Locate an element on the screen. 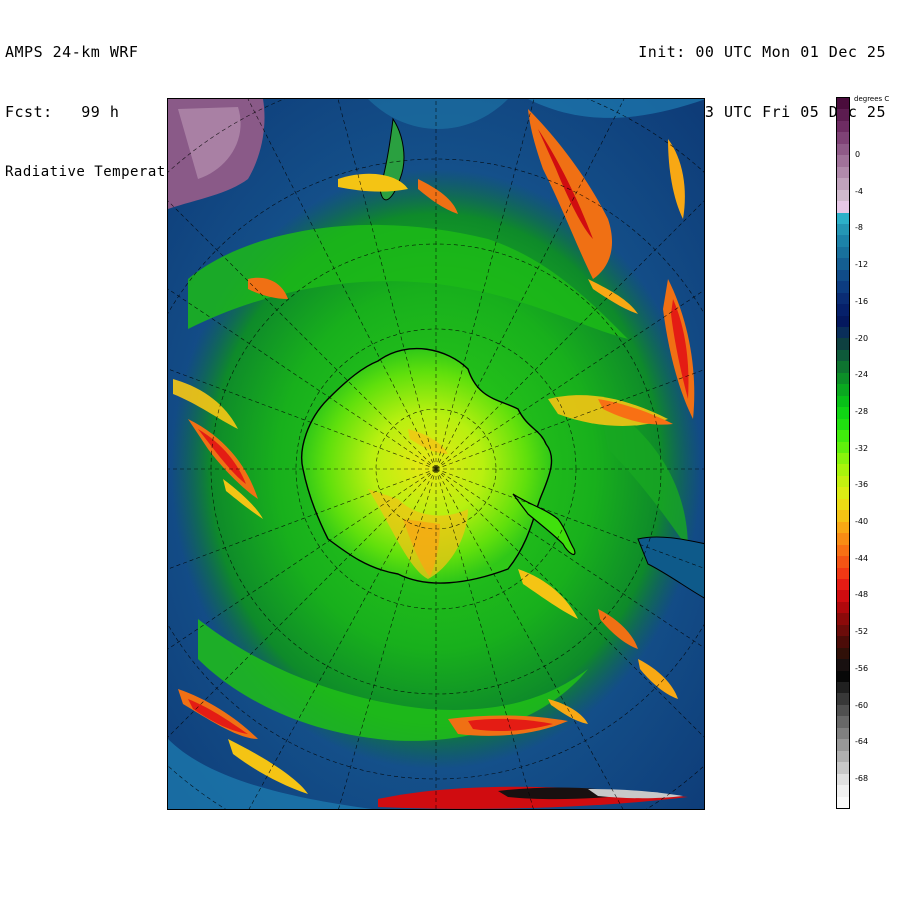 This screenshot has height=900, width=900. field-name: Radiative Temperature is located at coordinates (99, 172).